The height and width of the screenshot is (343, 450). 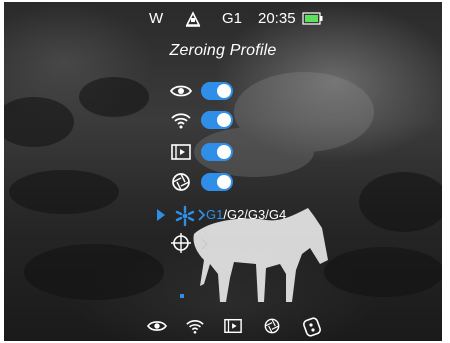 I want to click on zeroing-profile-selector: G1/G2/G3/G4, so click(x=236, y=216).